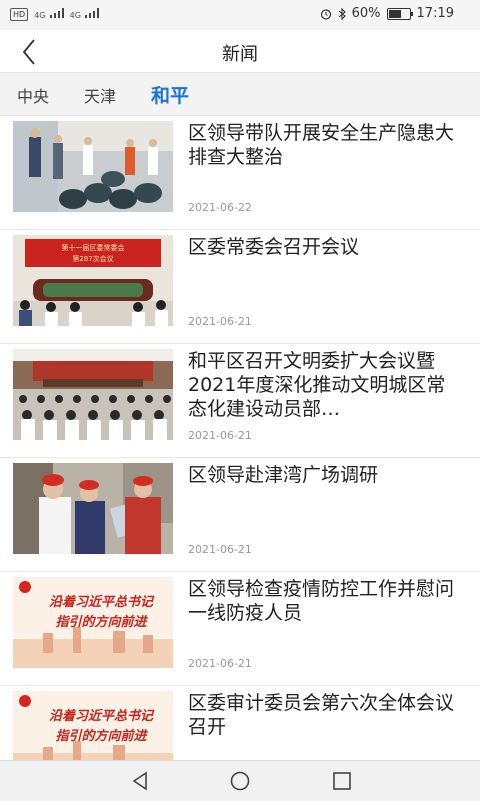 The width and height of the screenshot is (480, 801). What do you see at coordinates (240, 15) in the screenshot?
I see `status-bar: HD 4G 4G 60% 17:19` at bounding box center [240, 15].